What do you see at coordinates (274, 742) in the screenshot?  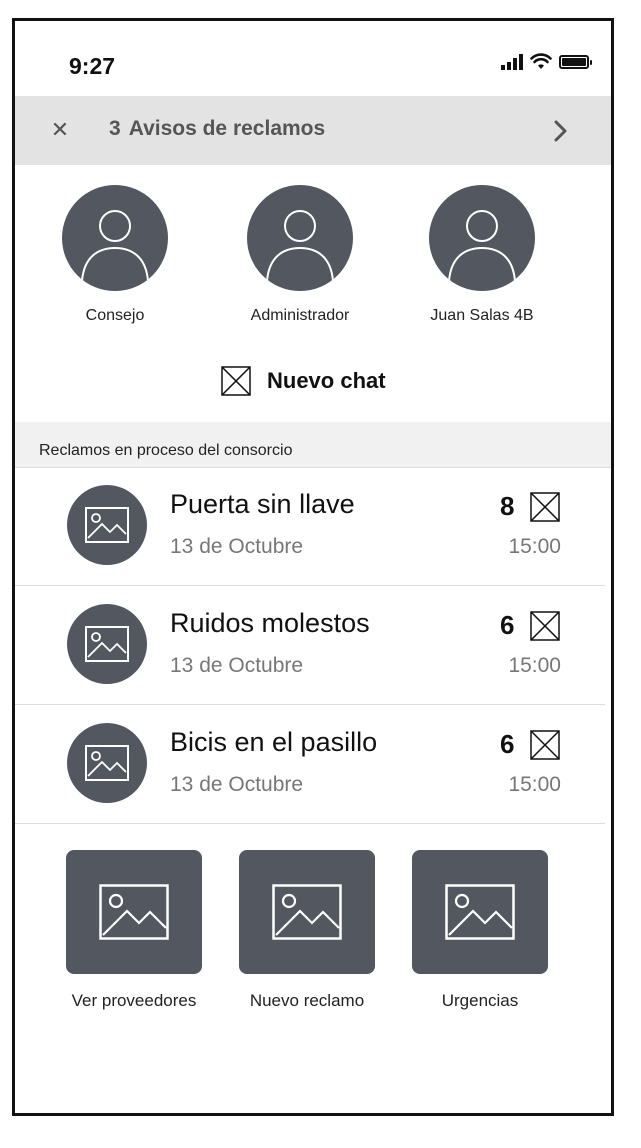 I see `claim-title: Bicis en el pasillo` at bounding box center [274, 742].